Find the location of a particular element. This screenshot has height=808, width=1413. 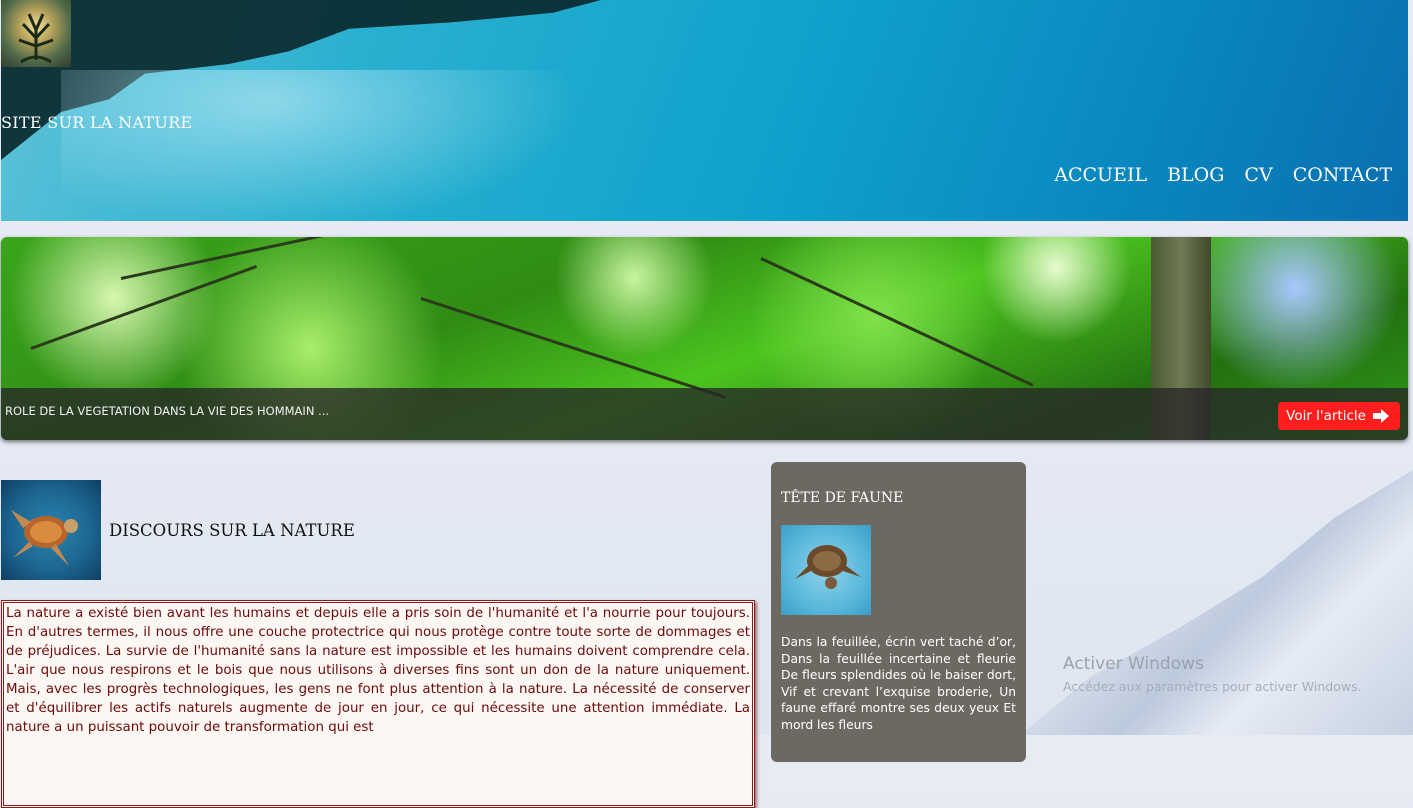

tree-icon is located at coordinates (36, 38).